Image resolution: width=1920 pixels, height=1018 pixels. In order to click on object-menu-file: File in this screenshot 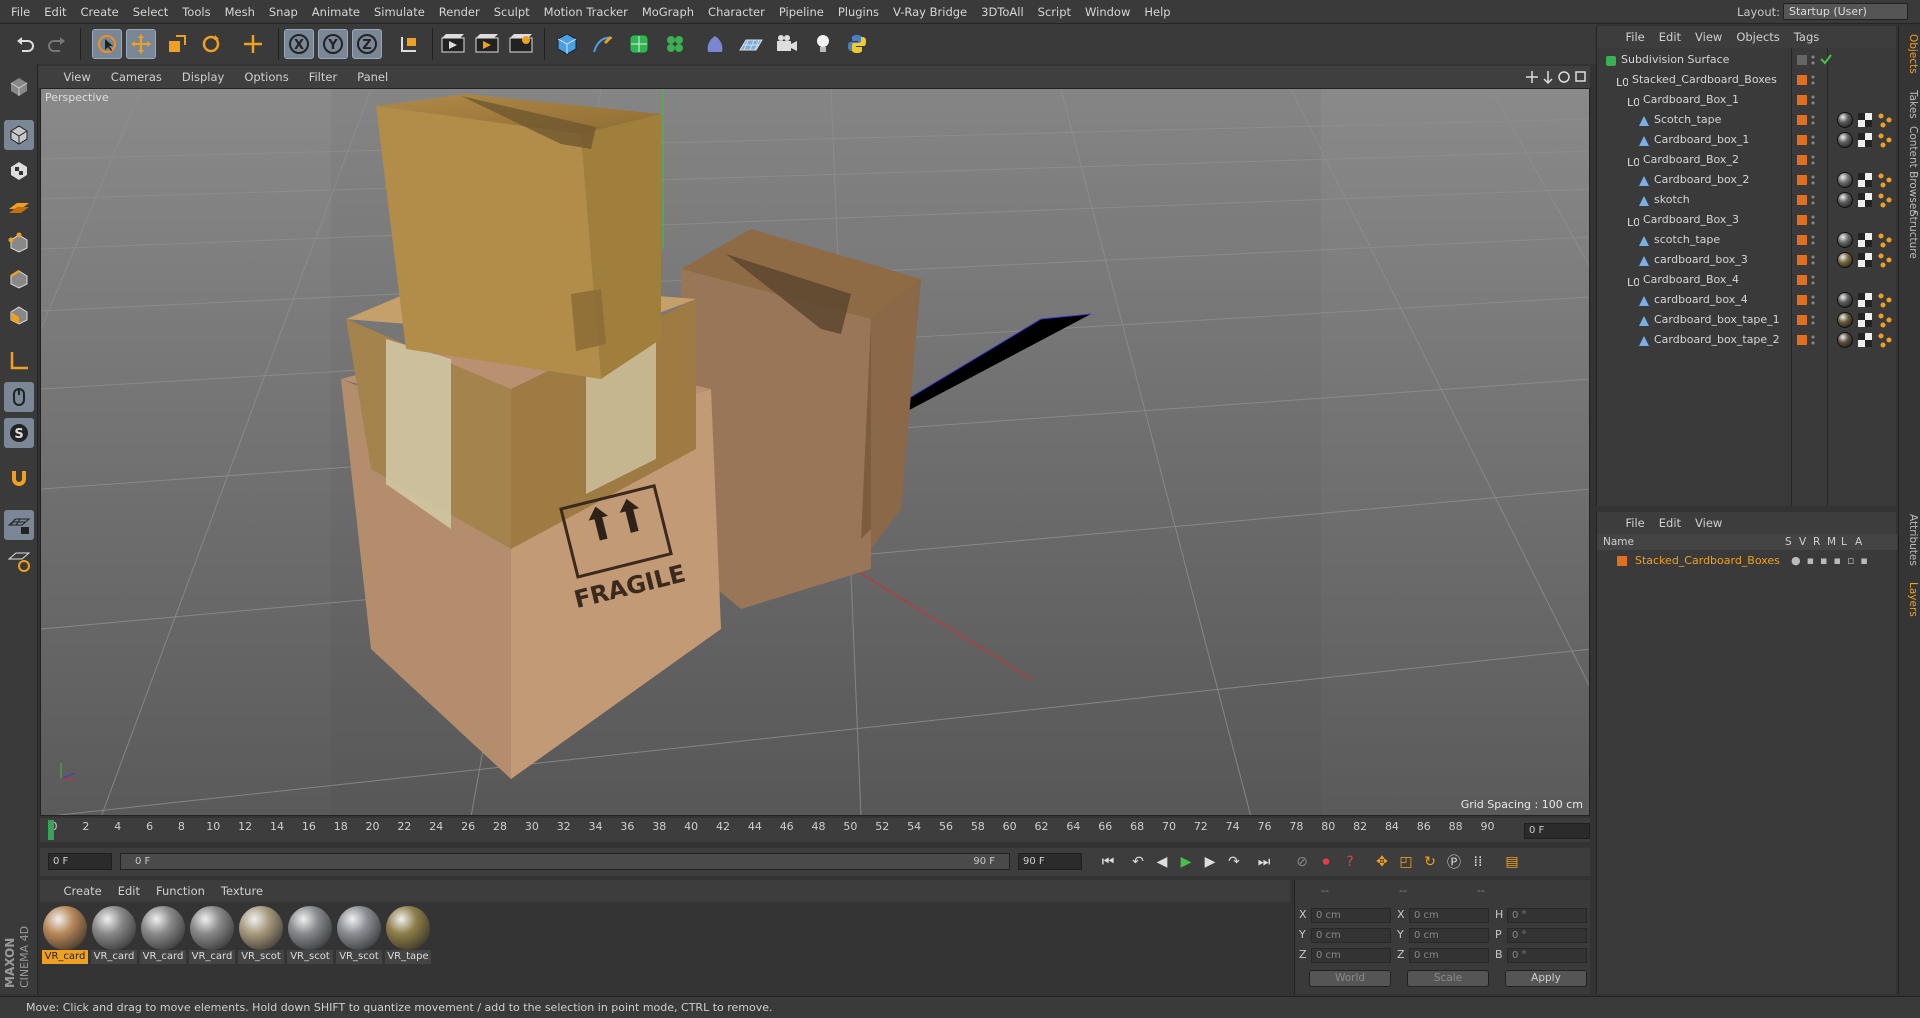, I will do `click(1635, 37)`.